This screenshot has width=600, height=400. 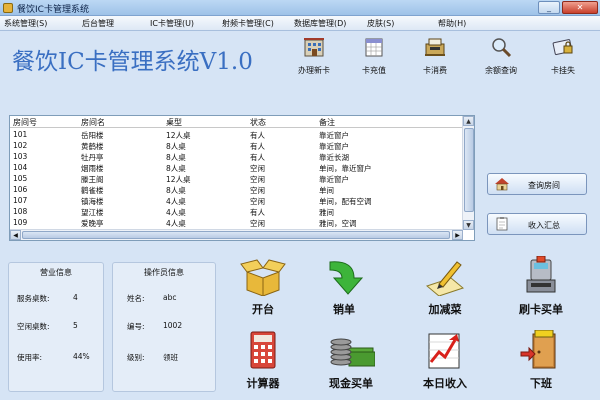 I want to click on menu-system: 系统管理(S), so click(x=25, y=23).